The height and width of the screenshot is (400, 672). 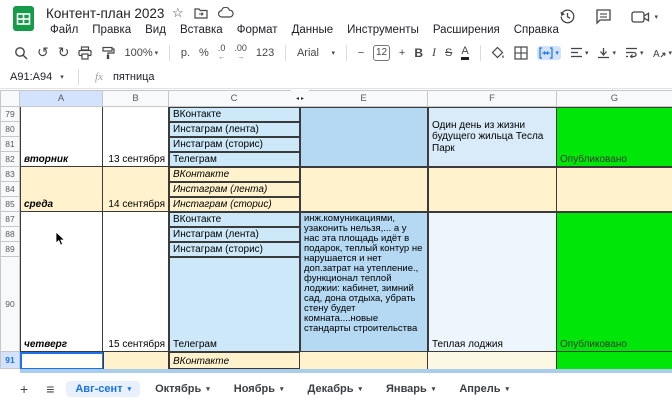 What do you see at coordinates (182, 389) in the screenshot?
I see `sheet-tab: Октябрь ▾` at bounding box center [182, 389].